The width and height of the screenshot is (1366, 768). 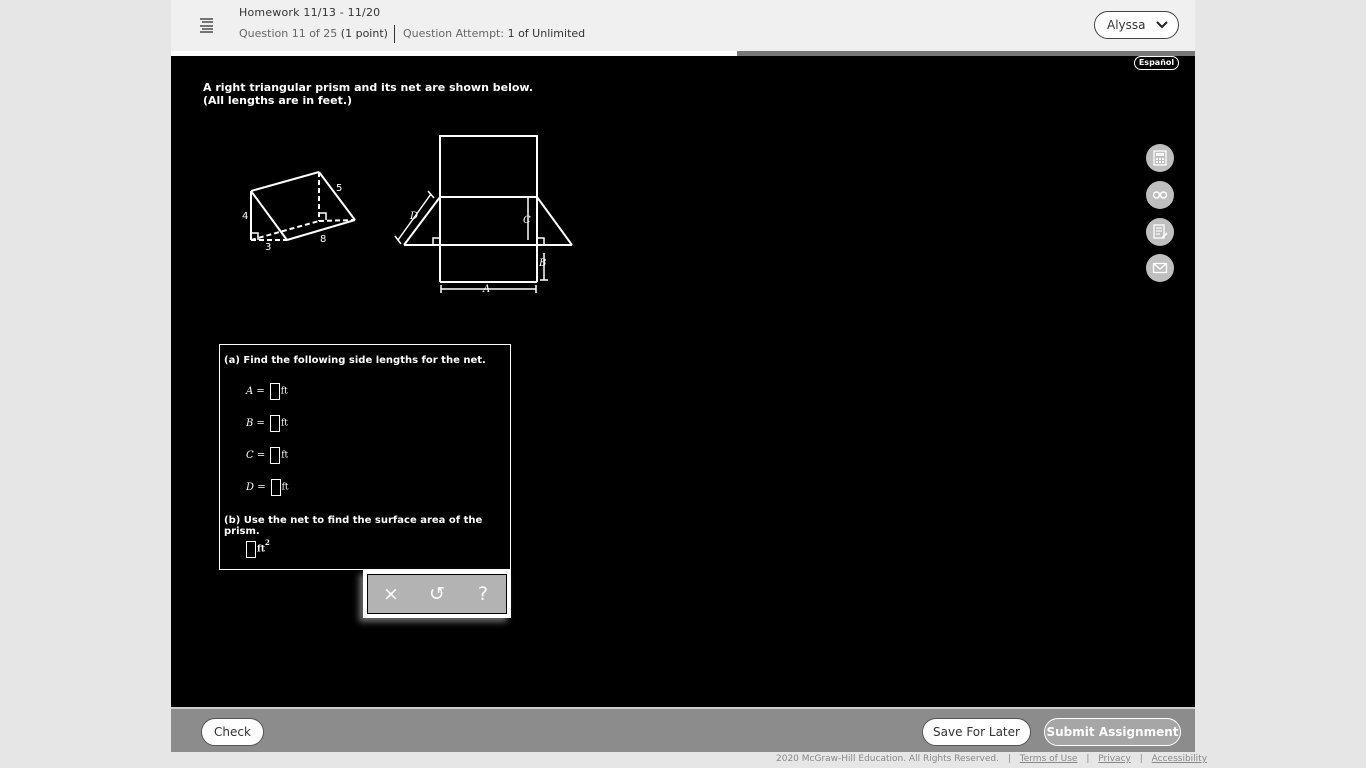 What do you see at coordinates (976, 732) in the screenshot?
I see `save-for-later-button: Save For Later` at bounding box center [976, 732].